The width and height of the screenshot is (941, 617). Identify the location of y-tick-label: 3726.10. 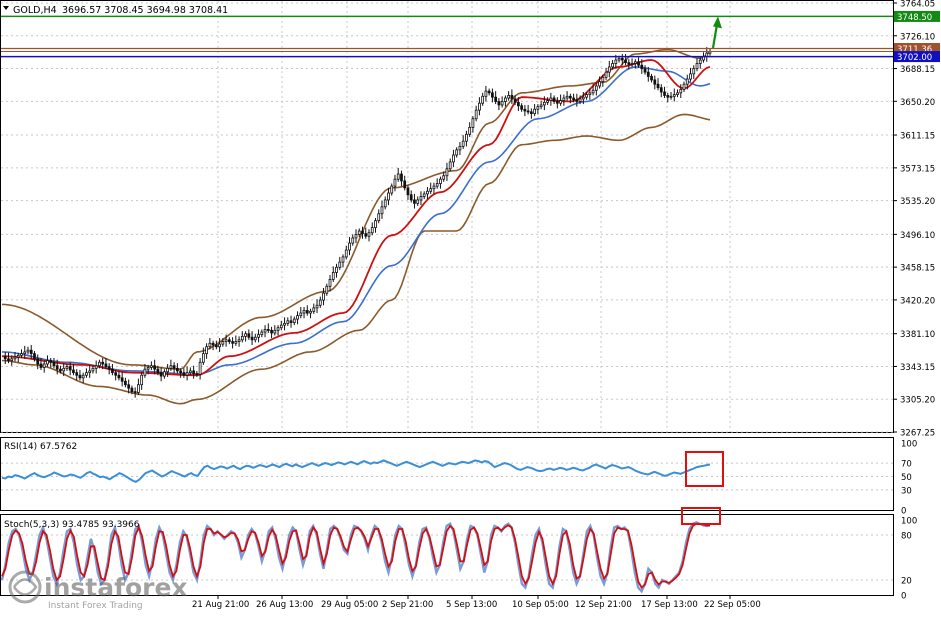
(917, 37).